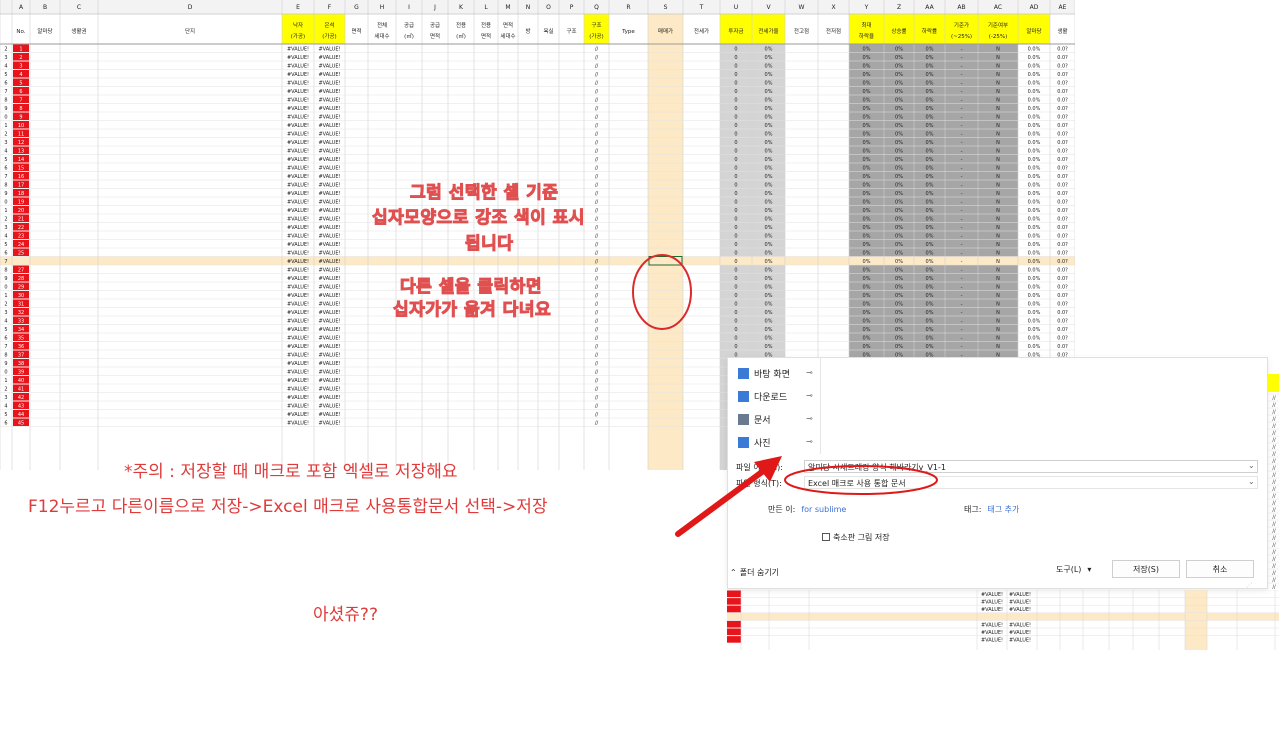 The width and height of the screenshot is (1279, 743). Describe the element at coordinates (759, 572) in the screenshot. I see `hide-folders-button: 폴더 숨기기` at that location.